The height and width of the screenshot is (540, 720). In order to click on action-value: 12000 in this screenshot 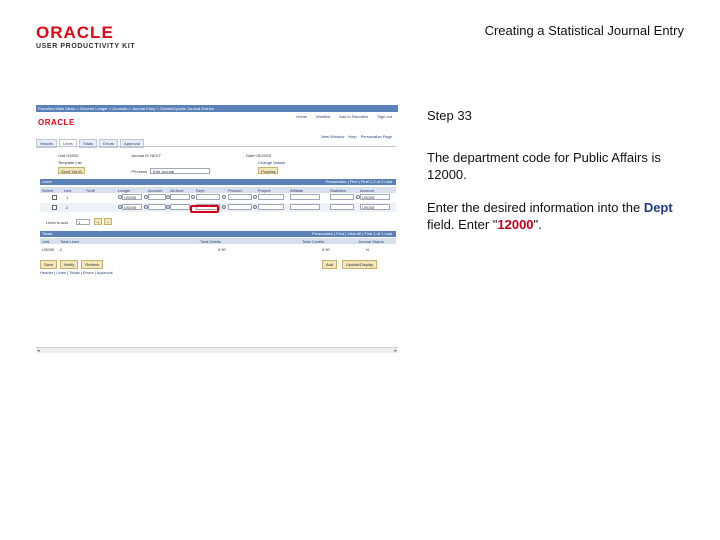, I will do `click(515, 224)`.